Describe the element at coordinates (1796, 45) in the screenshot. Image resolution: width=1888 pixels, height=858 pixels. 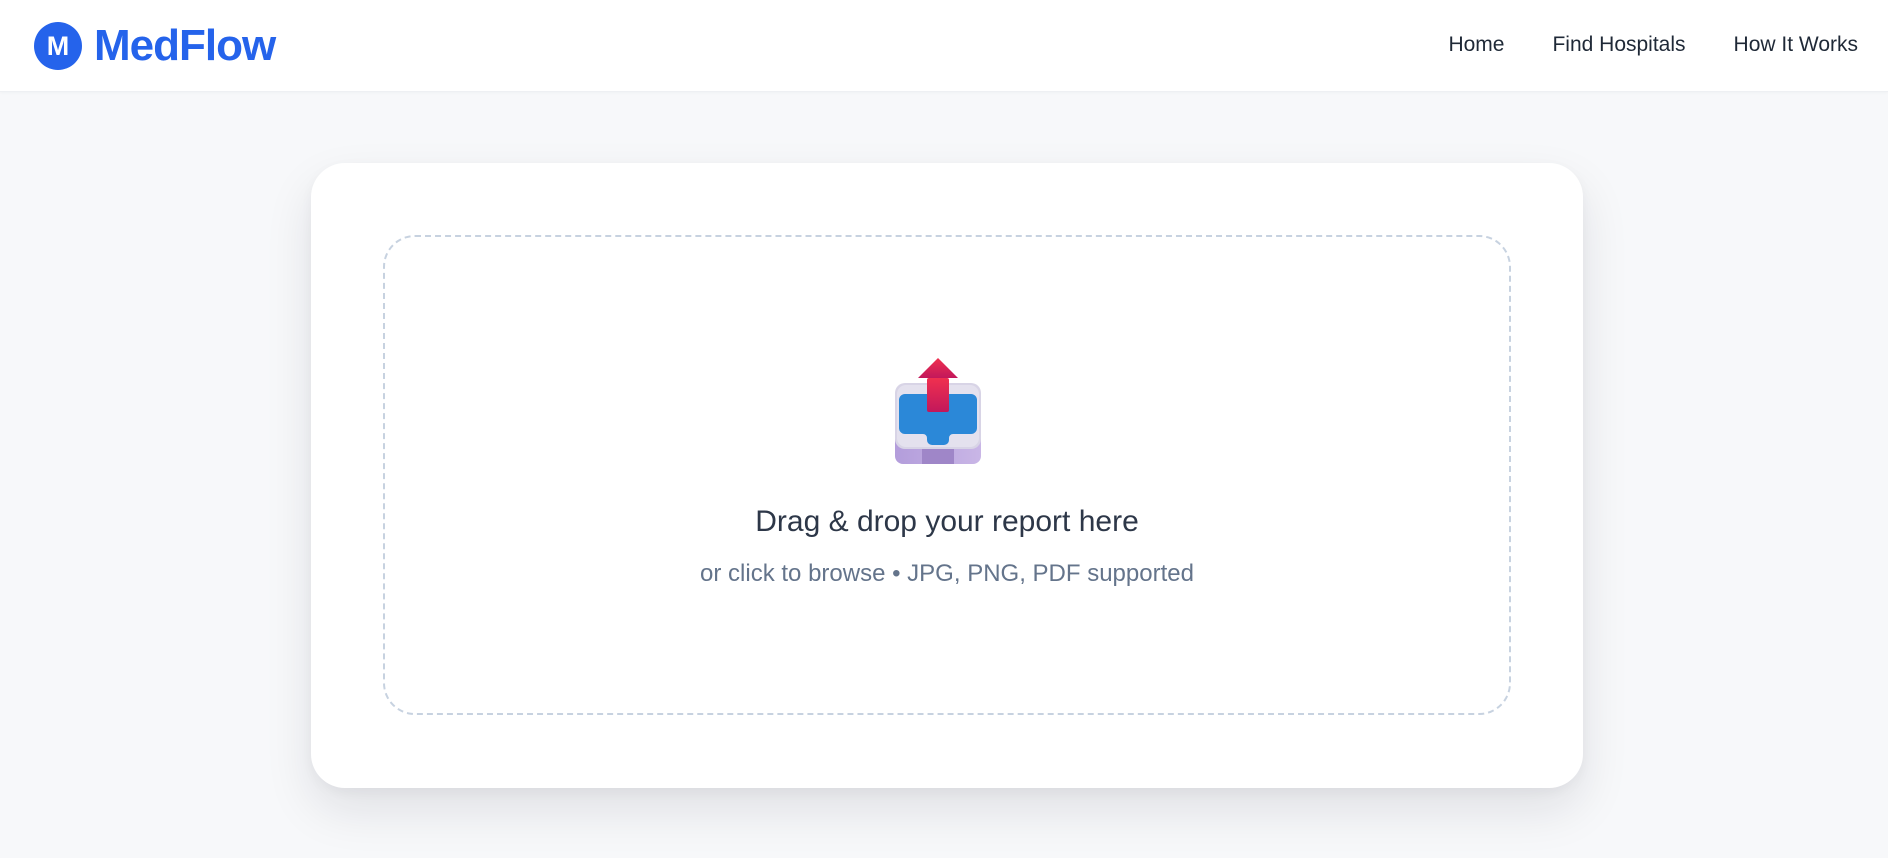
I see `nav-how-it-works-link: How It Works` at that location.